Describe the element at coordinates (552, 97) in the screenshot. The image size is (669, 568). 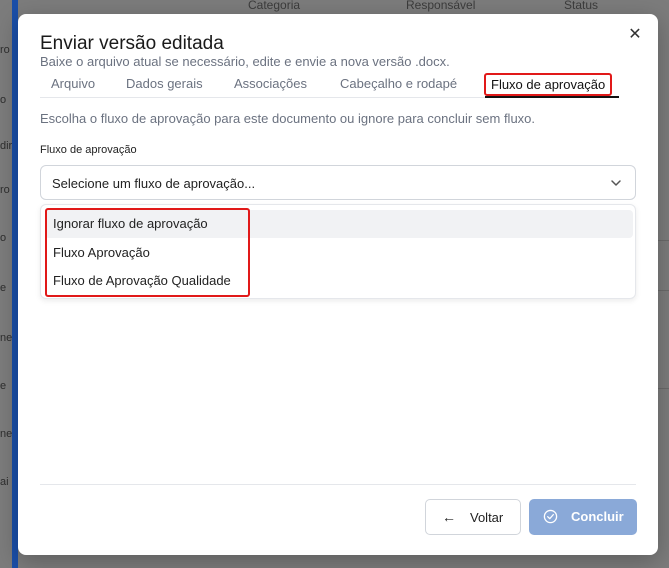
I see `active-tab-underline` at that location.